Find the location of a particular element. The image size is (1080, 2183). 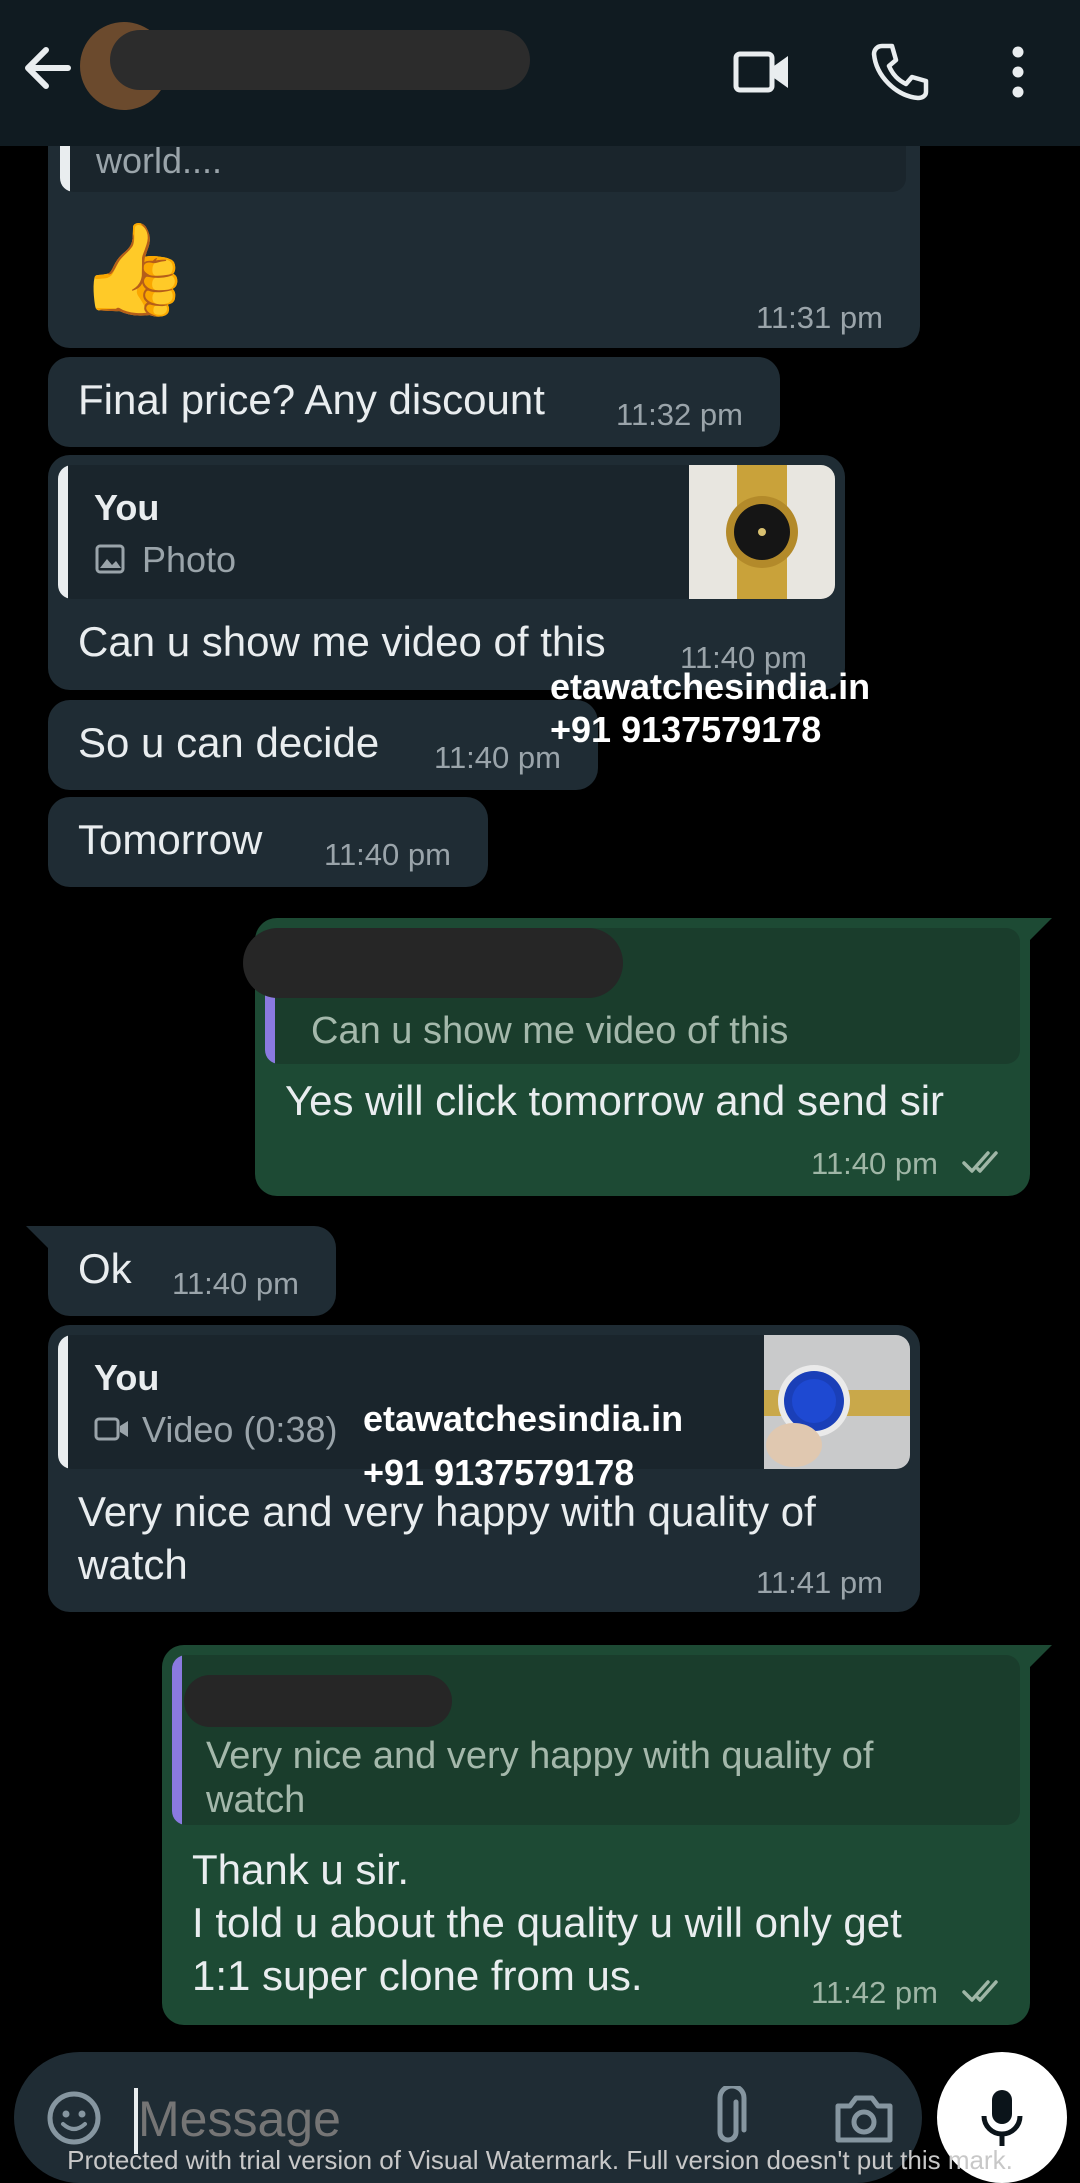

incoming-message-bubble: Tomorrow 11:40 pm is located at coordinates (268, 842).